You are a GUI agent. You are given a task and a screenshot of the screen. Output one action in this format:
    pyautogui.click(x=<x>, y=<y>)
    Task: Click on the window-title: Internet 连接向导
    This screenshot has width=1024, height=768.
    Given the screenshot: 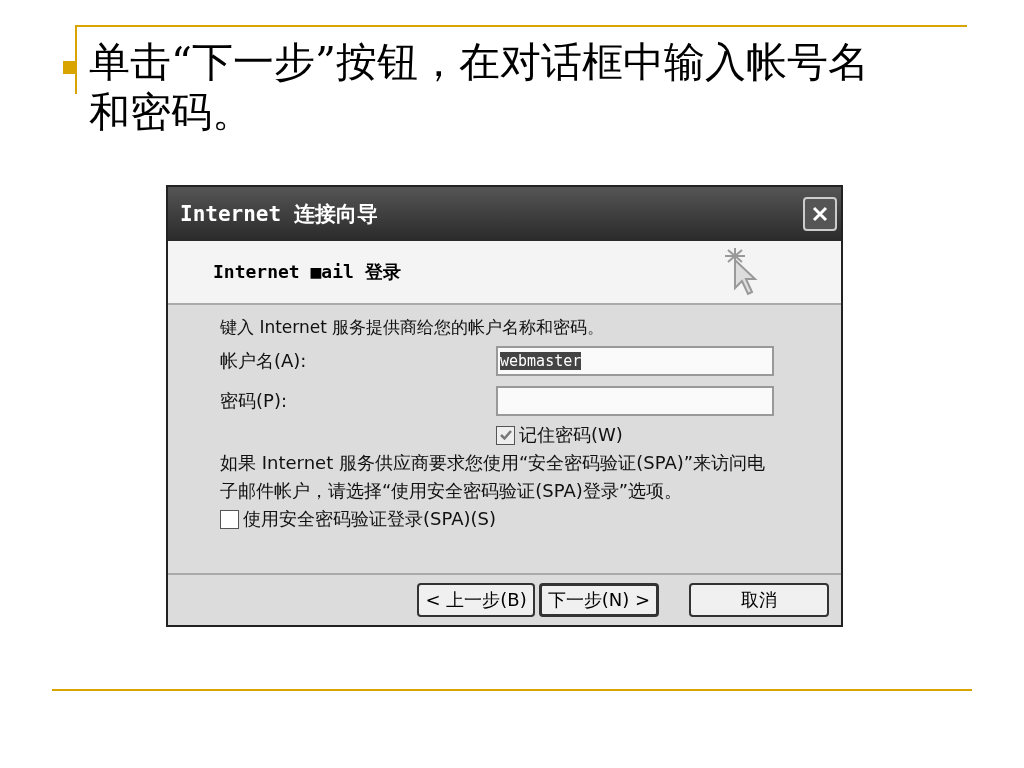 What is the action you would take?
    pyautogui.click(x=279, y=214)
    